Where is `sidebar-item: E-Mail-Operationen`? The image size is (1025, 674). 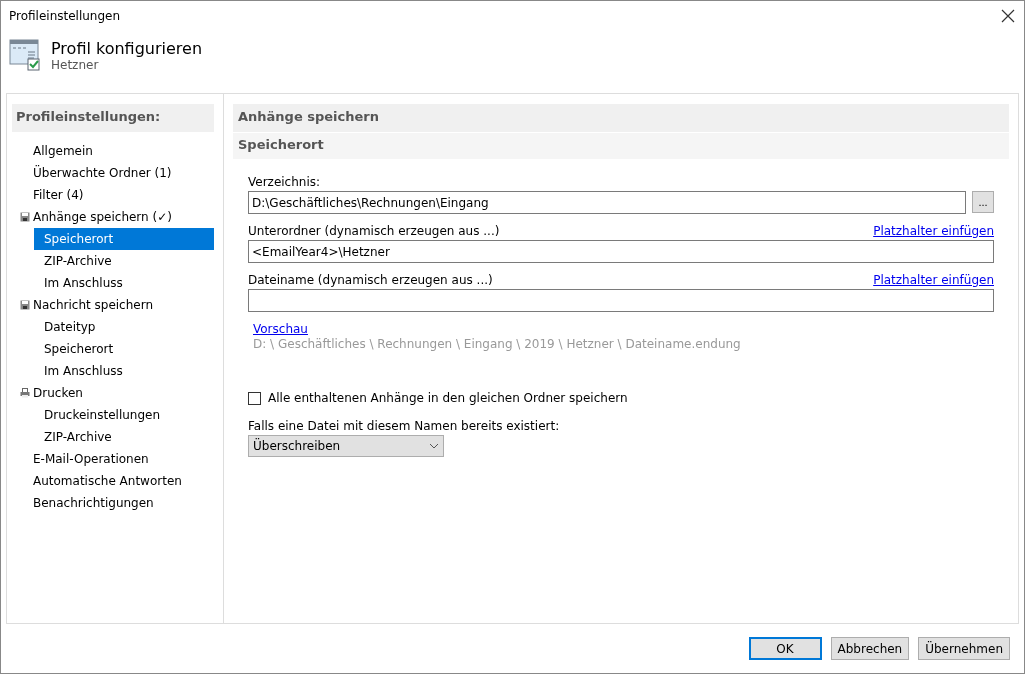
sidebar-item: E-Mail-Operationen is located at coordinates (113, 459).